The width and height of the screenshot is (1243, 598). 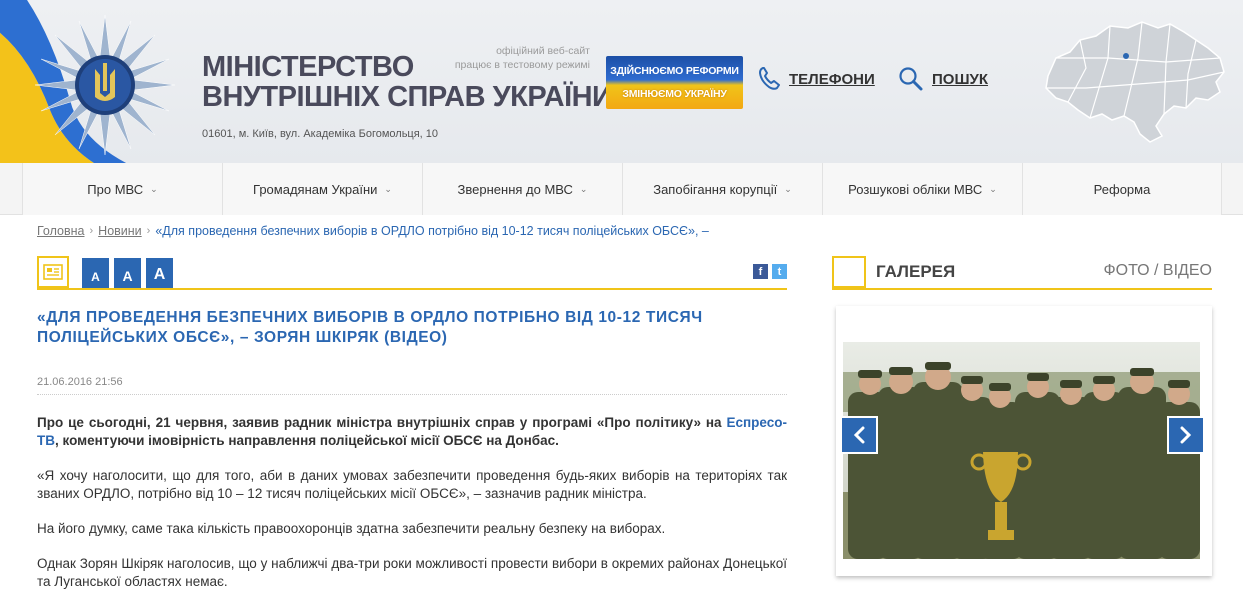 I want to click on font-size-large-button: А, so click(x=159, y=273).